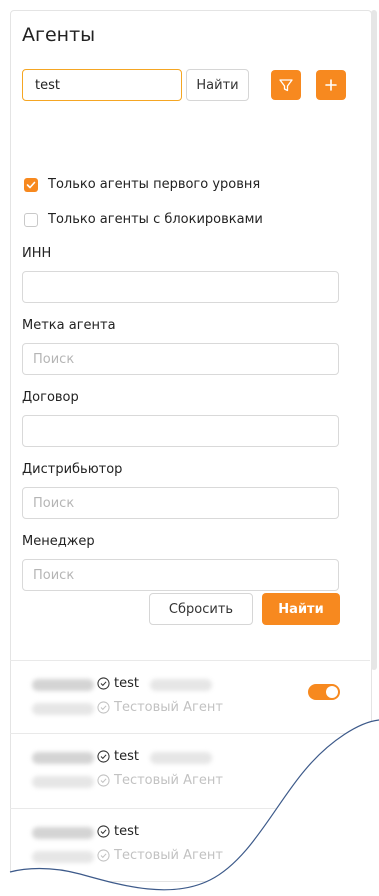 The height and width of the screenshot is (896, 379). Describe the element at coordinates (217, 85) in the screenshot. I see `search-button: Найти` at that location.